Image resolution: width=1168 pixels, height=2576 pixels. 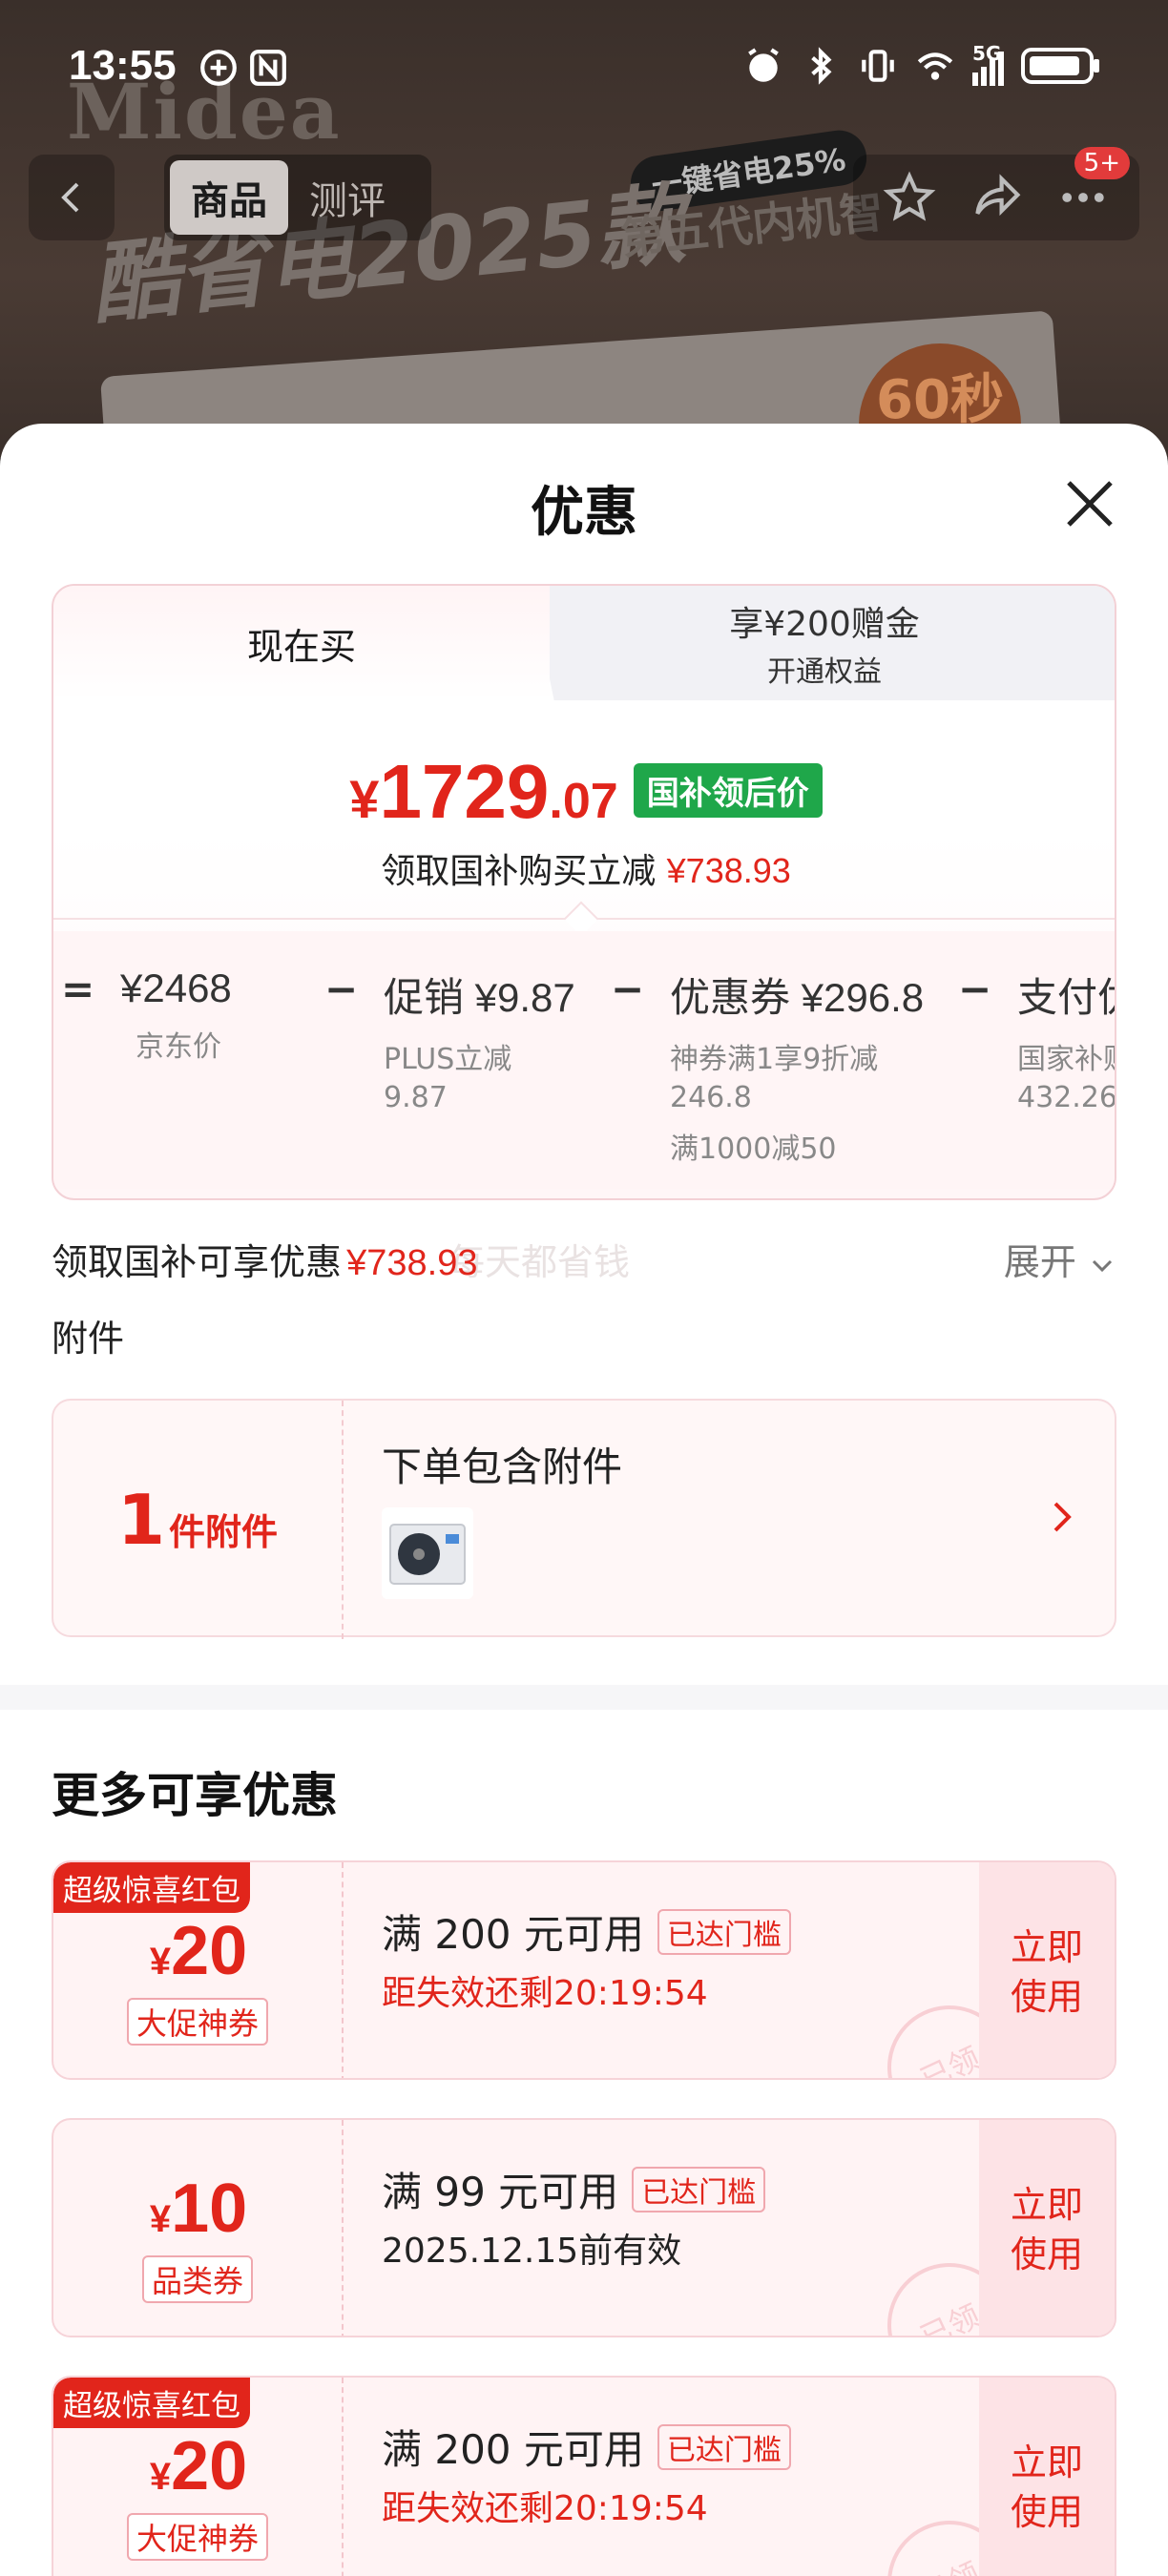 I want to click on expand-button: 展开, so click(x=1060, y=1259).